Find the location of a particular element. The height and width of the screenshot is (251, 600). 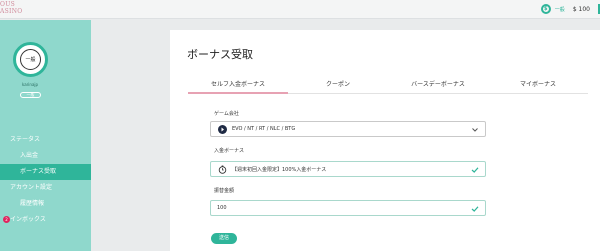

deposit-amount-label: 振替金額 is located at coordinates (224, 191).